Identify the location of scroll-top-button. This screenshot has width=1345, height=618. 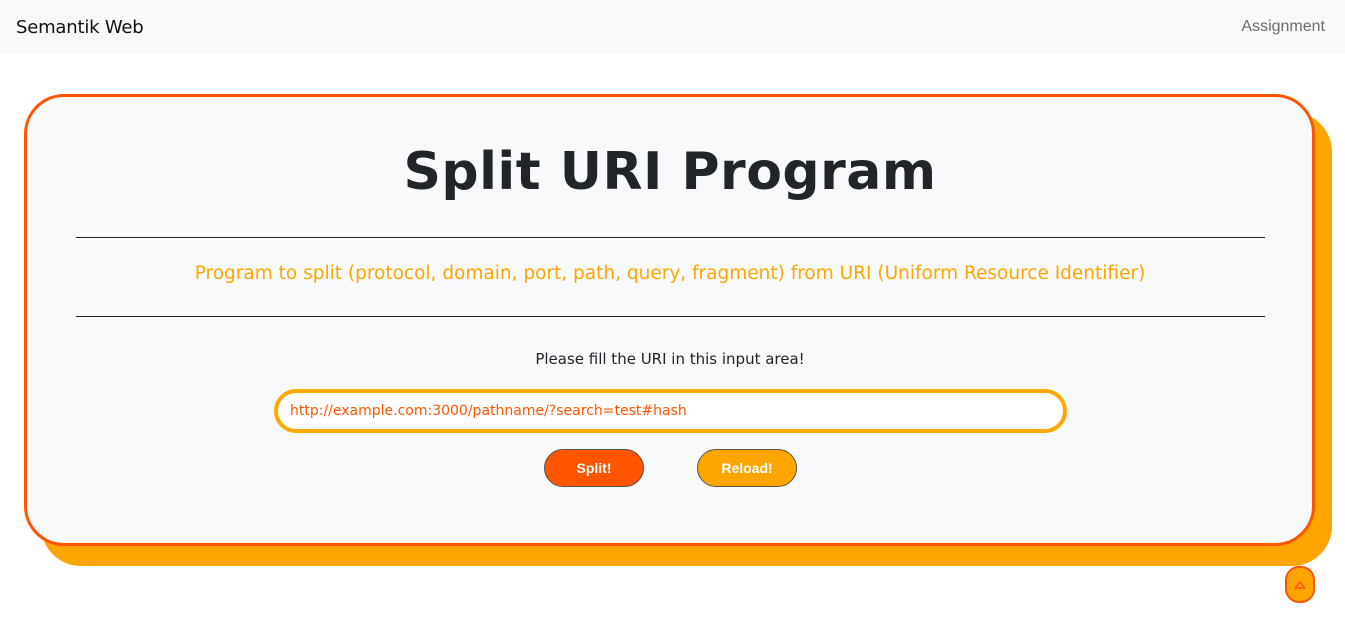
(1300, 584).